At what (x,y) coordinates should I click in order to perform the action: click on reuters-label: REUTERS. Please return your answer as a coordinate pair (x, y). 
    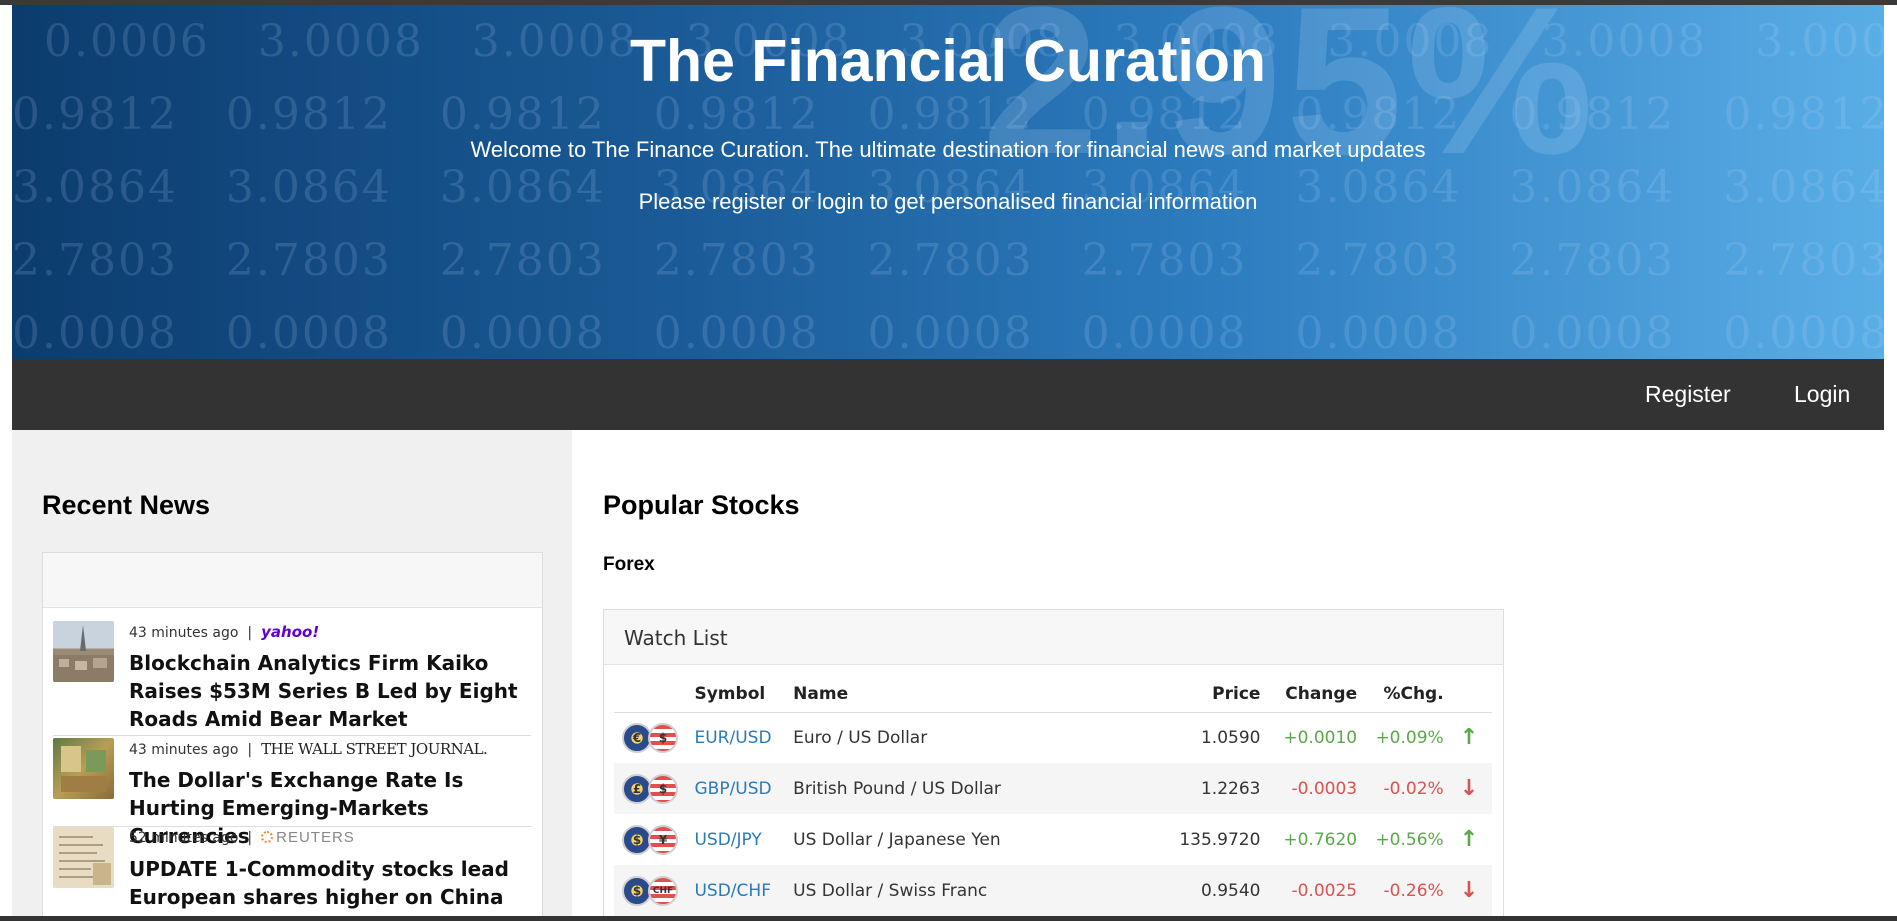
    Looking at the image, I should click on (315, 837).